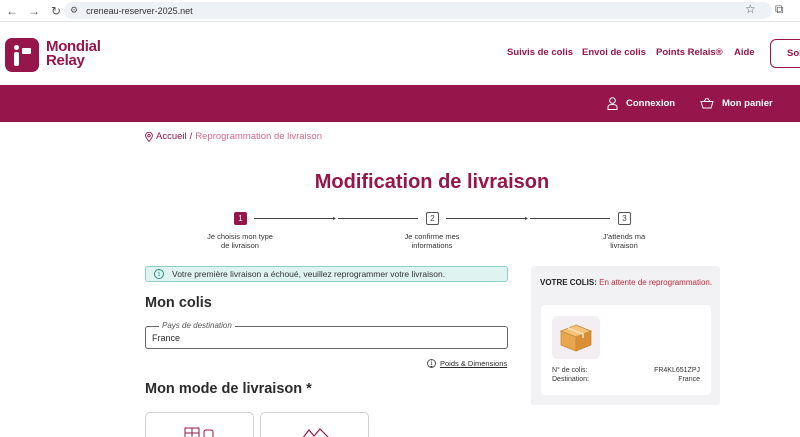  I want to click on nav-aide: Aide, so click(744, 52).